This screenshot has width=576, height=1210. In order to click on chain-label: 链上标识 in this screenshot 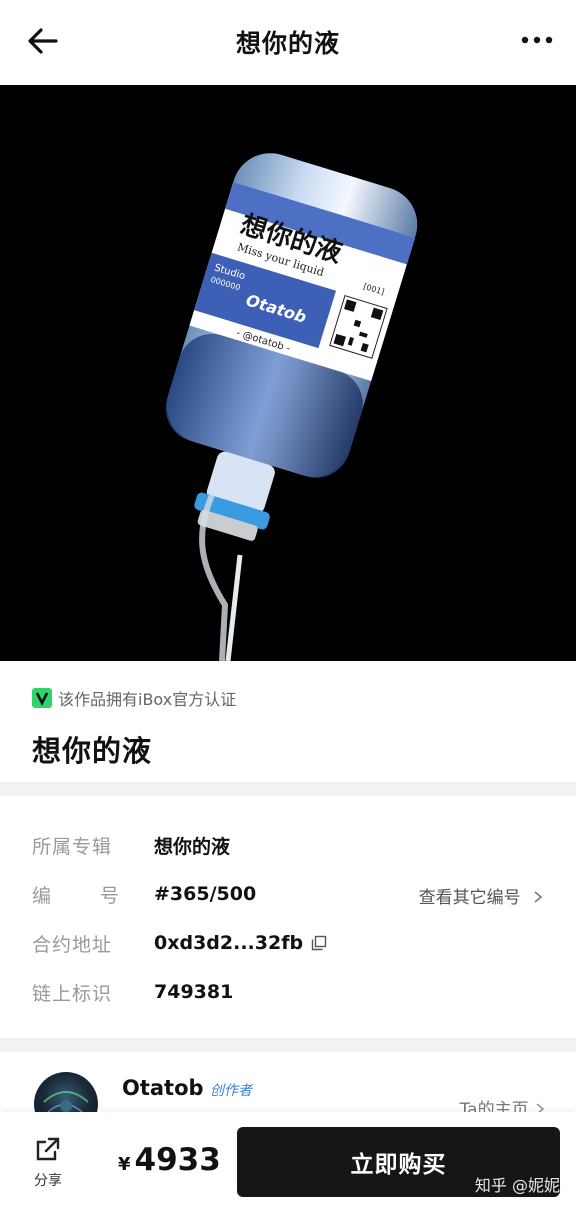, I will do `click(72, 993)`.